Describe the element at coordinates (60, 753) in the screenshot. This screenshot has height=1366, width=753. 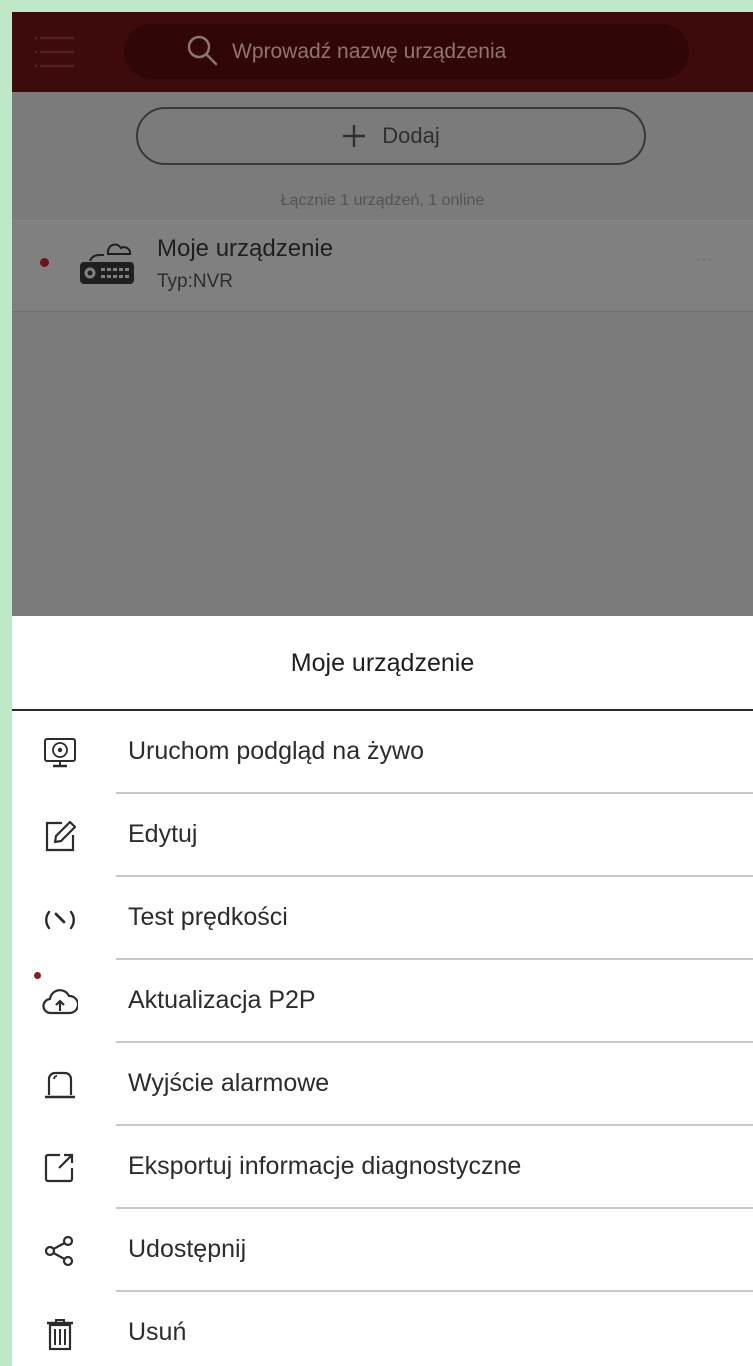
I see `live-view-monitor-icon` at that location.